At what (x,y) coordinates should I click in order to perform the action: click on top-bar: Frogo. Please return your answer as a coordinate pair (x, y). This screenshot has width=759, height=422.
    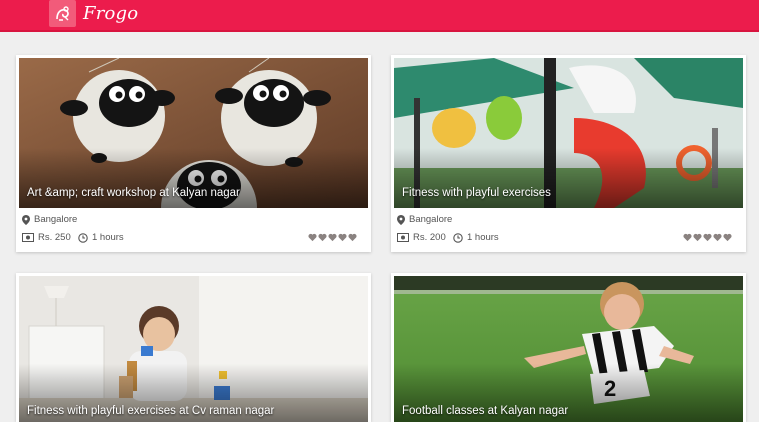
    Looking at the image, I should click on (379, 16).